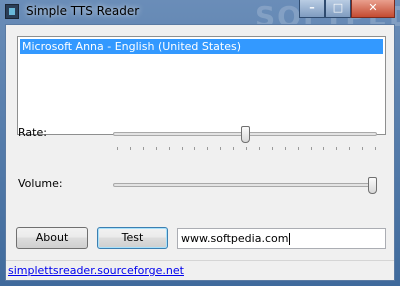 The height and width of the screenshot is (286, 400). I want to click on close-icon: ✕, so click(373, 7).